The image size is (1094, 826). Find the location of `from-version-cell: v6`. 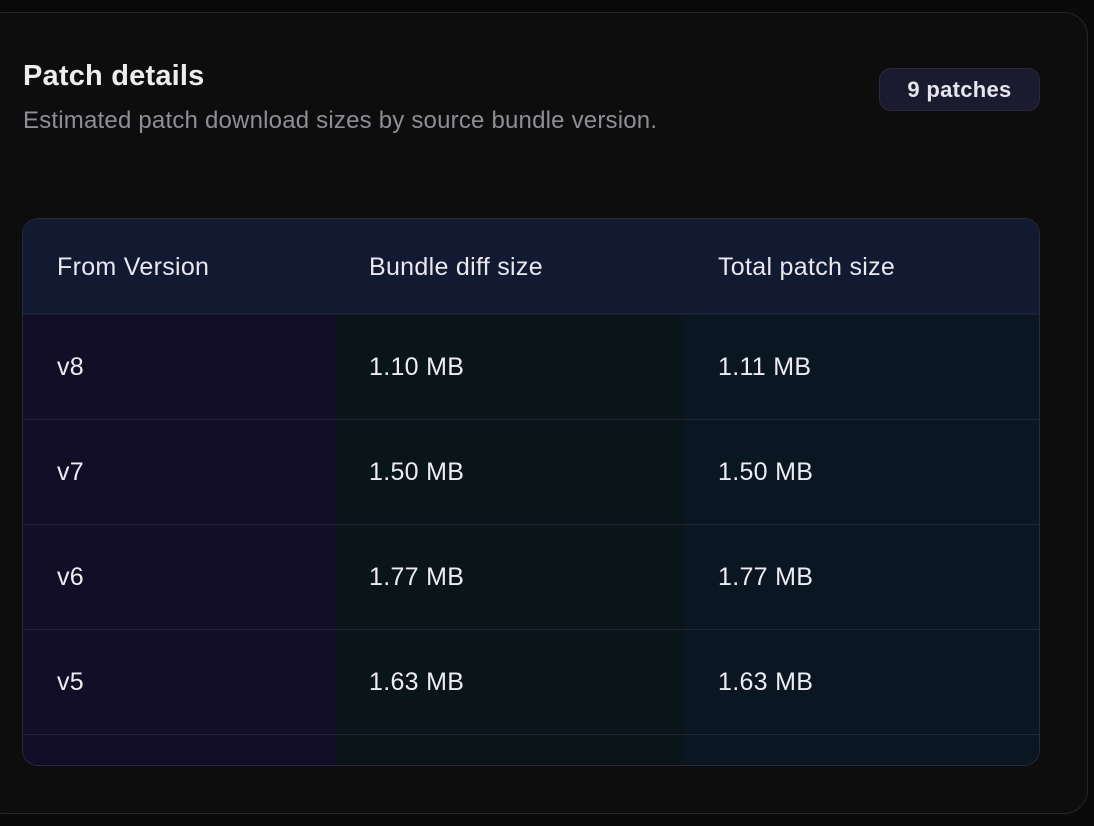

from-version-cell: v6 is located at coordinates (71, 576).